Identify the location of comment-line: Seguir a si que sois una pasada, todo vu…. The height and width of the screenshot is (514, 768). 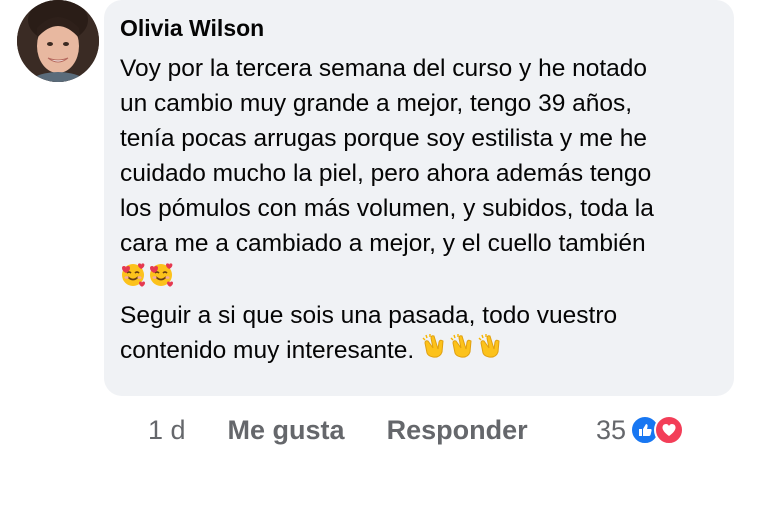
(369, 315).